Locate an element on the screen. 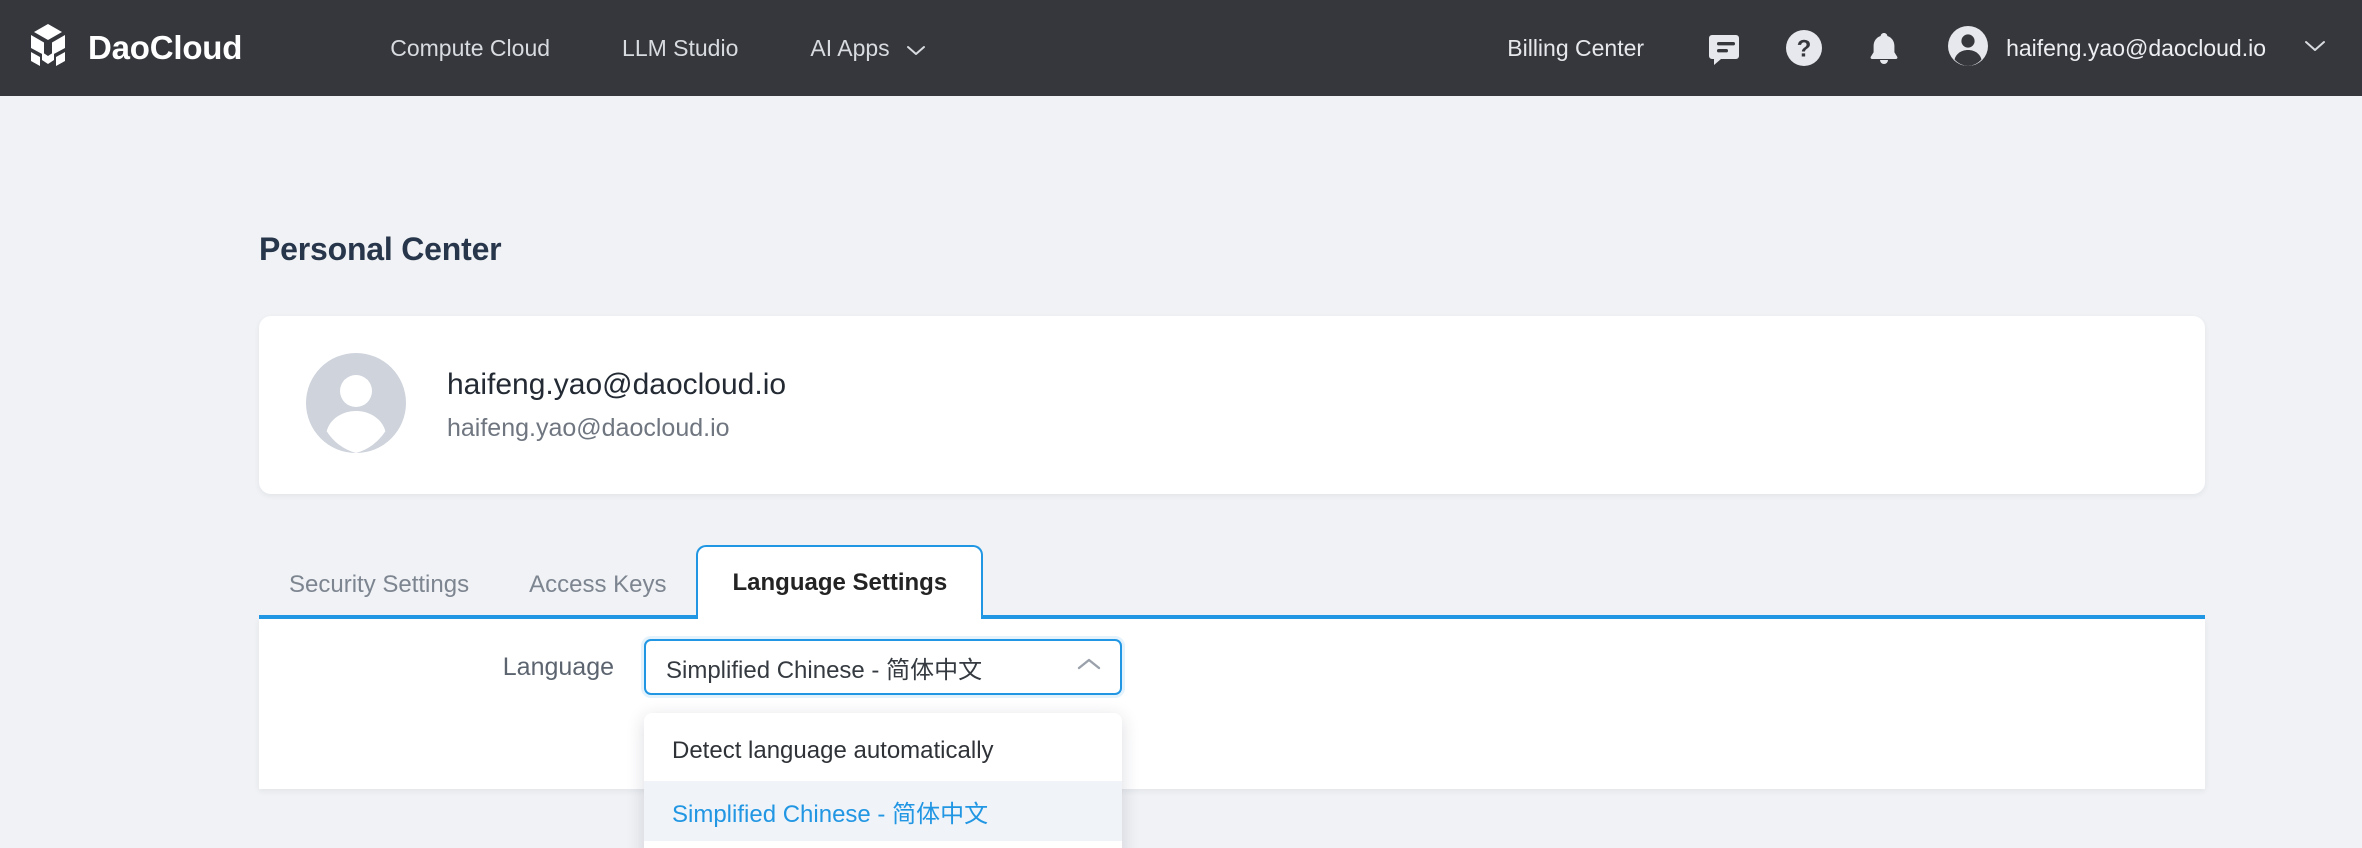 The width and height of the screenshot is (2362, 848). tab-label: Security Settings is located at coordinates (379, 584).